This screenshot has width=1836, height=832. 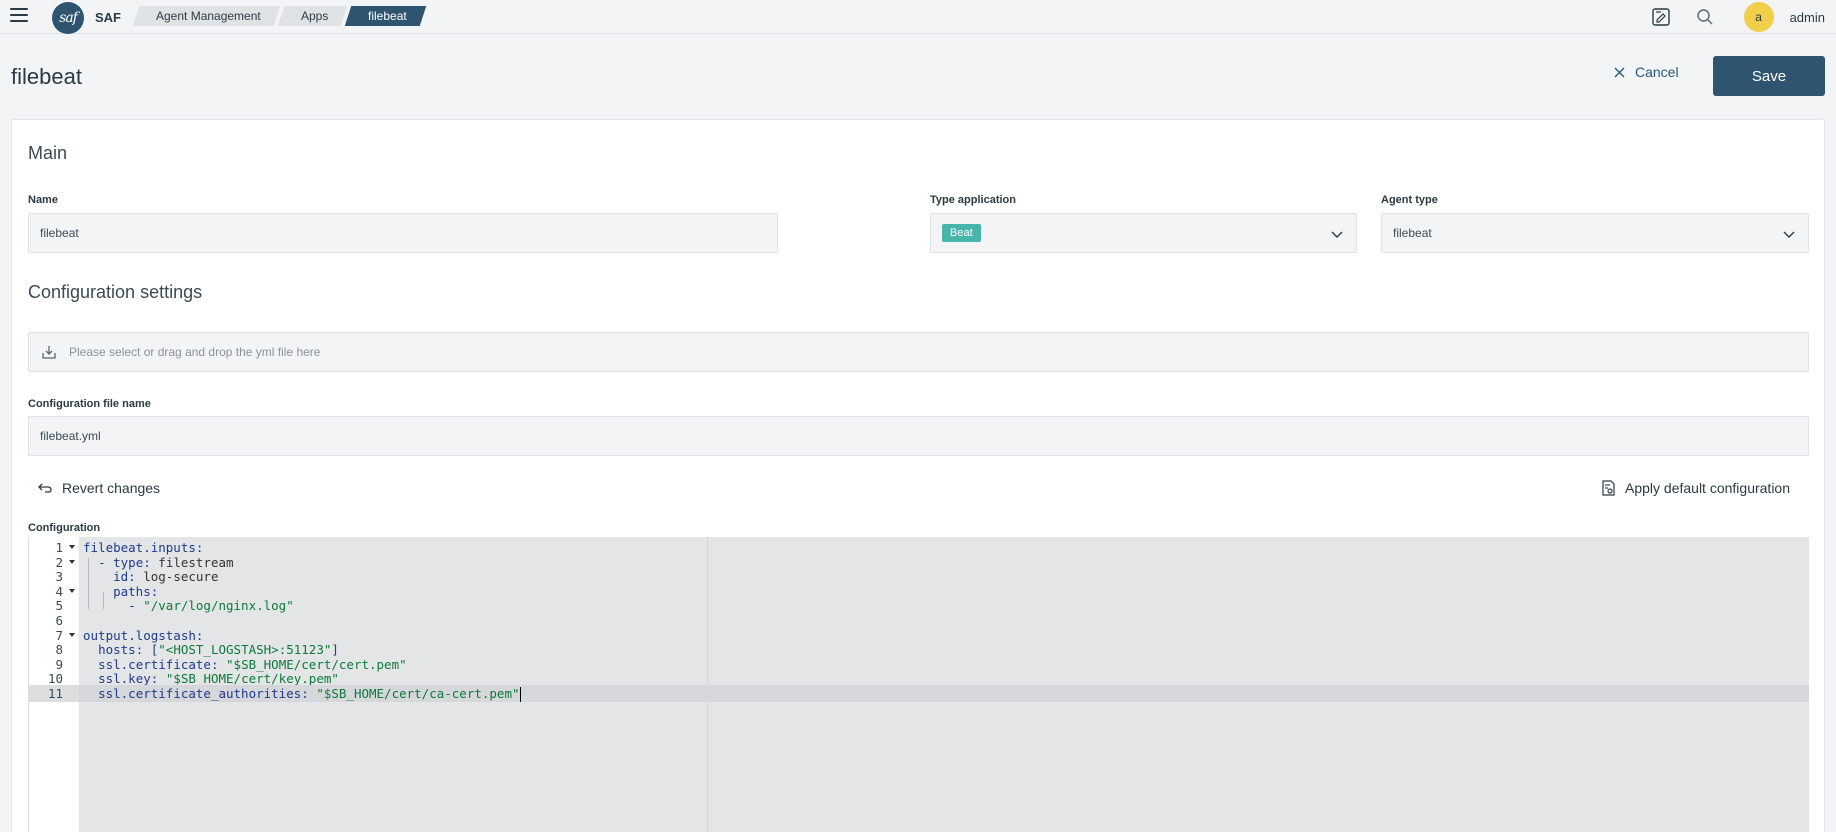 What do you see at coordinates (961, 233) in the screenshot?
I see `type-badge: Beat` at bounding box center [961, 233].